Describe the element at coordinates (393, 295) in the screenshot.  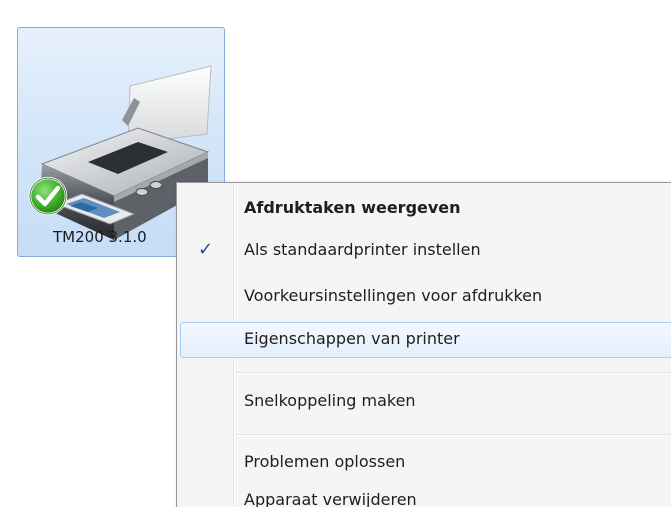
I see `menu-item-label: Voorkeursinstellingen voor afdrukken` at that location.